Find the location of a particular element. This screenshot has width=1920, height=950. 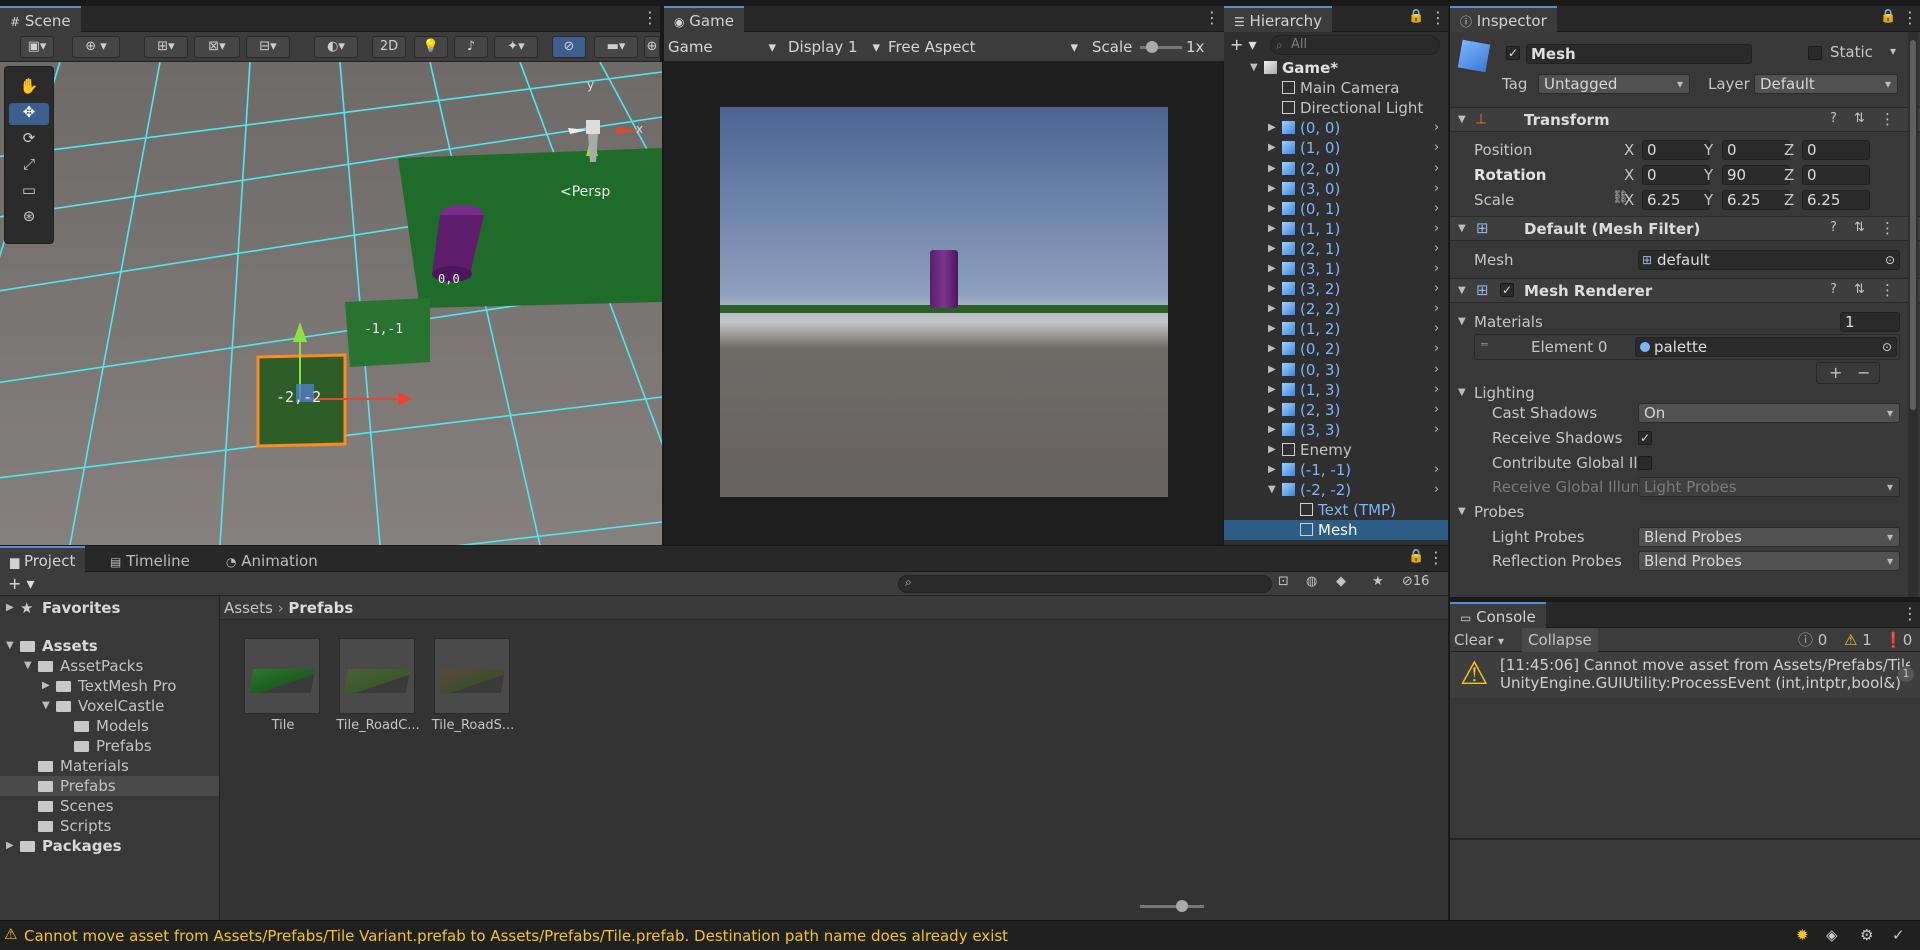

project-tree-item: Scripts is located at coordinates (109, 826).